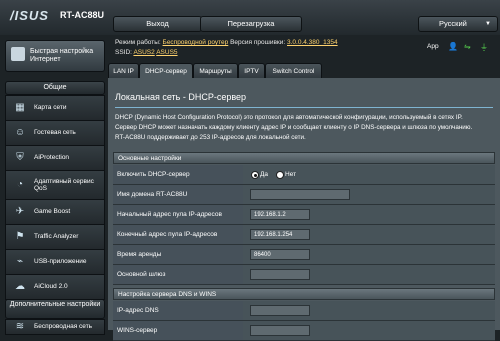  Describe the element at coordinates (453, 46) in the screenshot. I see `user-icon: 👤` at that location.